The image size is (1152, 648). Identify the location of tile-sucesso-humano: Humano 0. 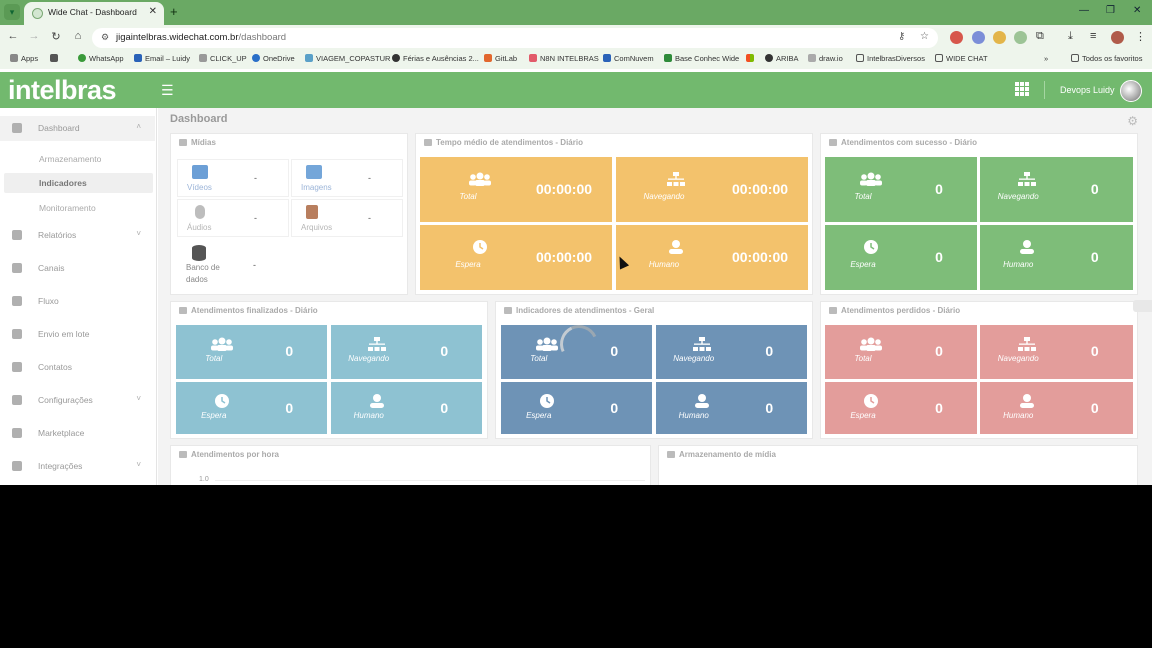
(1056, 257).